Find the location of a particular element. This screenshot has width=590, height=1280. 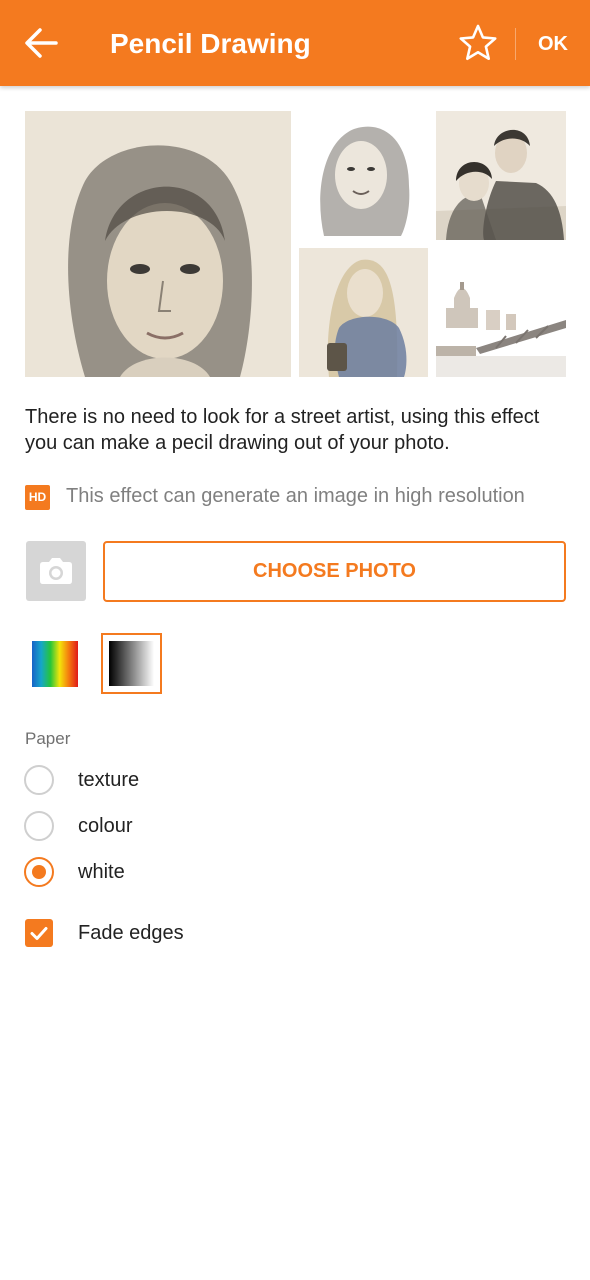

star-outline-icon is located at coordinates (478, 42).